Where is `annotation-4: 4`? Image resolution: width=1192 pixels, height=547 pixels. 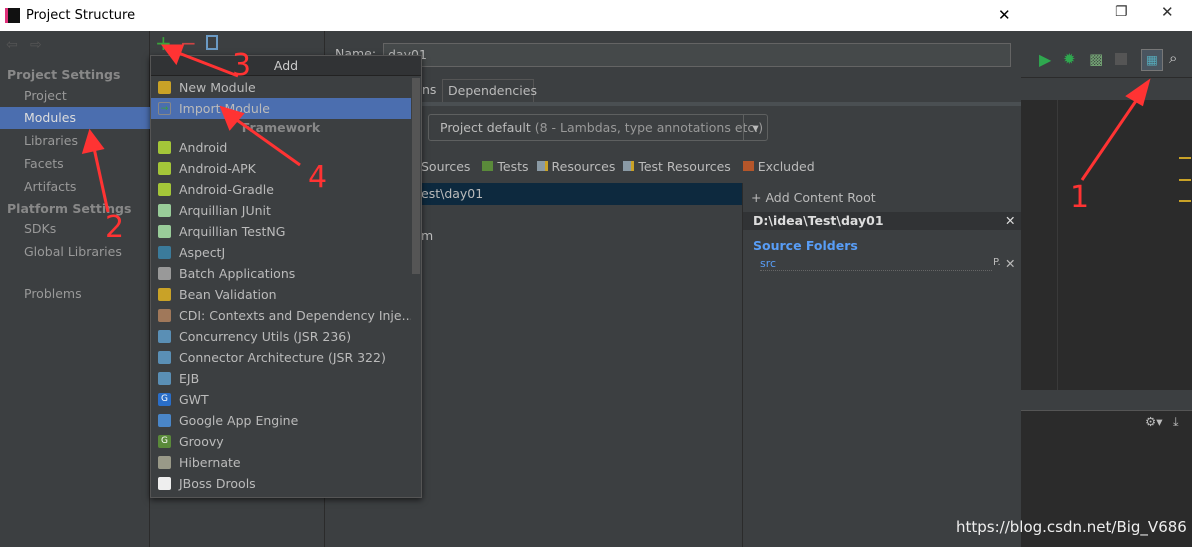
annotation-4: 4 is located at coordinates (318, 177).